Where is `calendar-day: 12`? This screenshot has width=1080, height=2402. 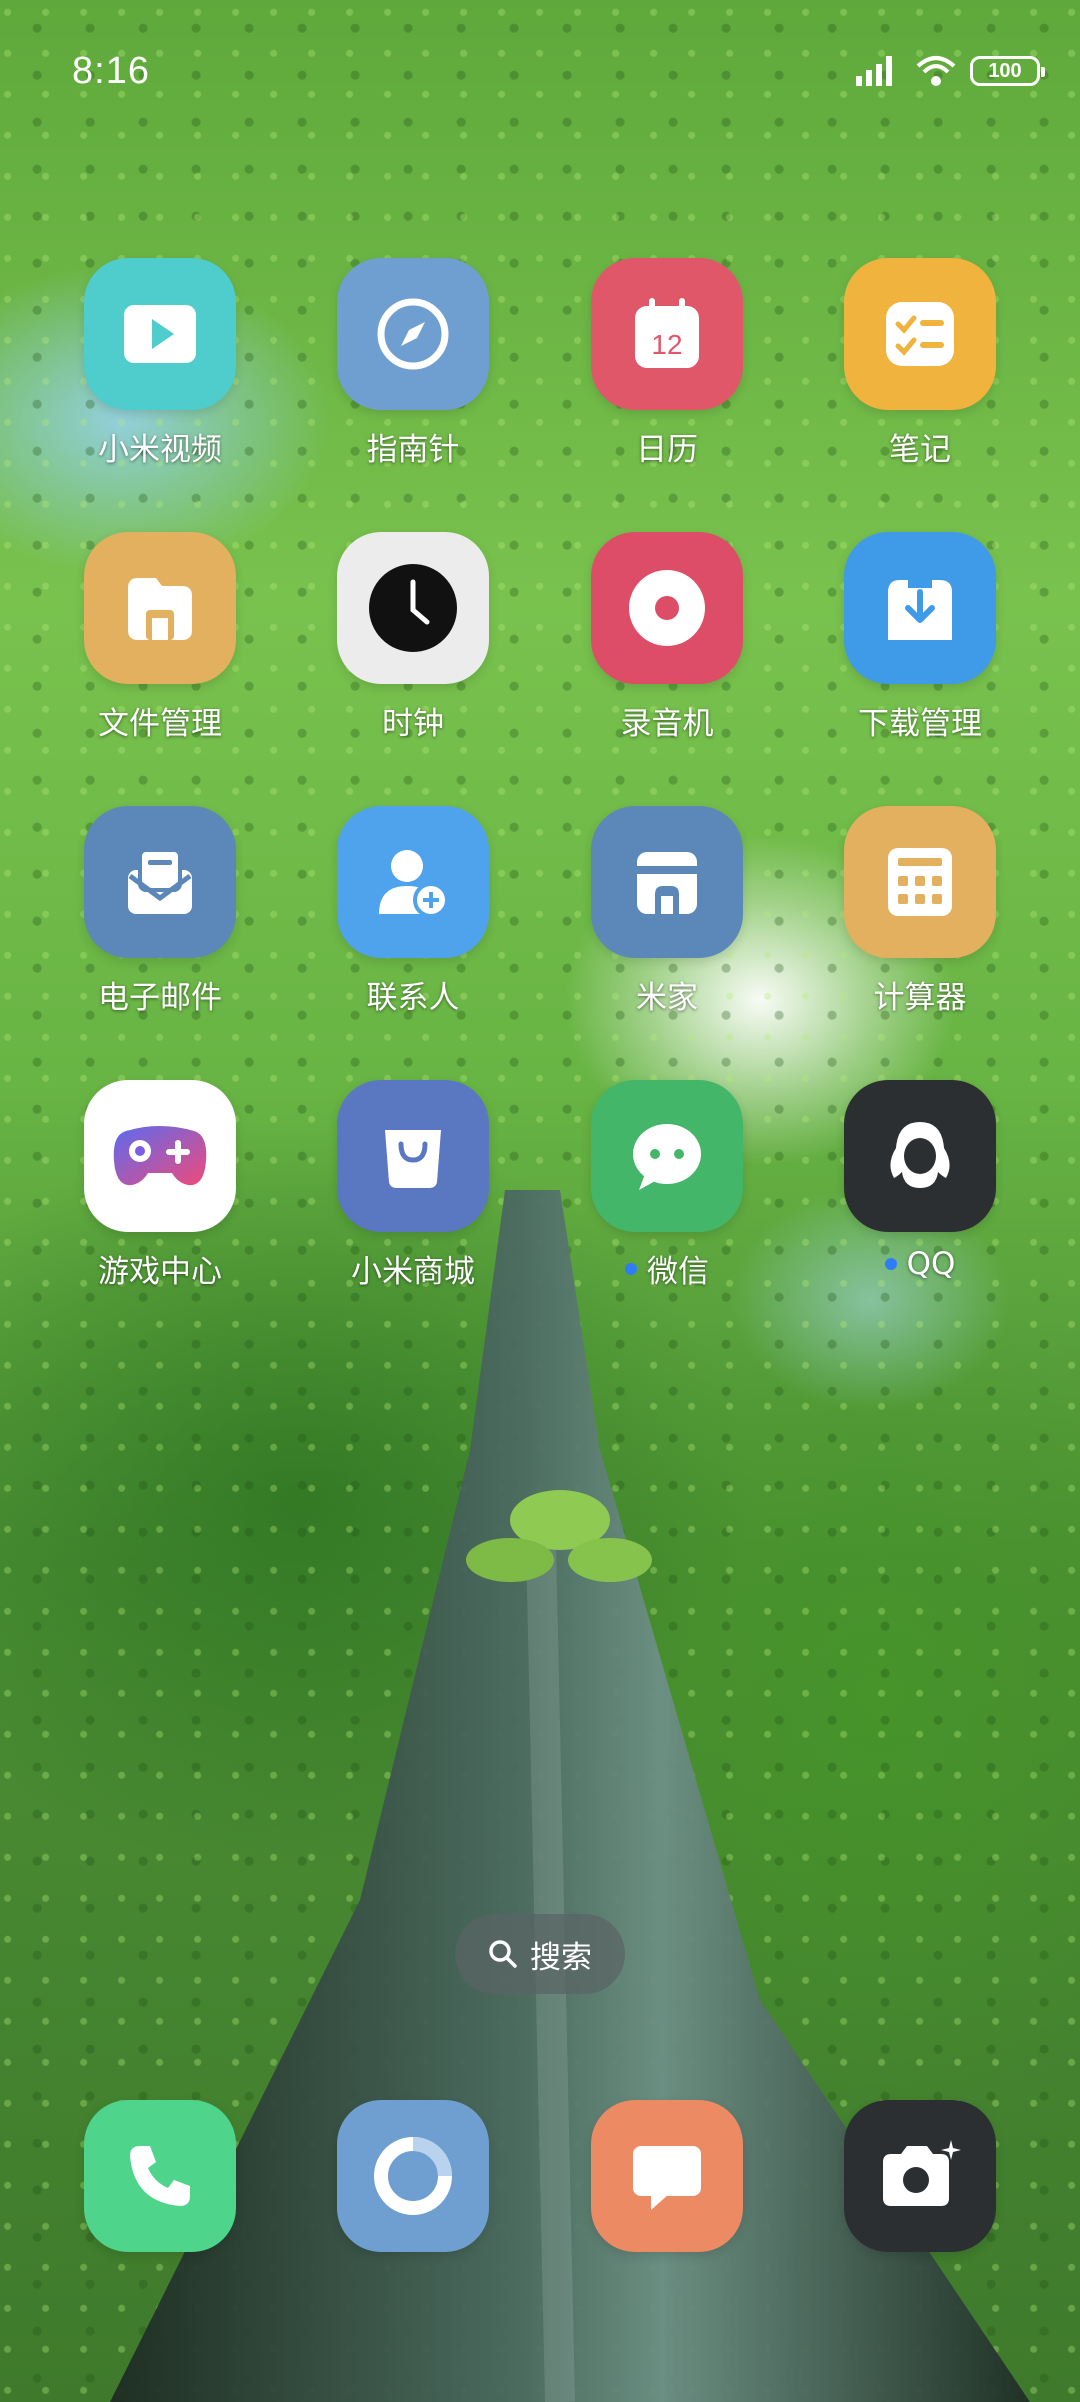
calendar-day: 12 is located at coordinates (666, 344).